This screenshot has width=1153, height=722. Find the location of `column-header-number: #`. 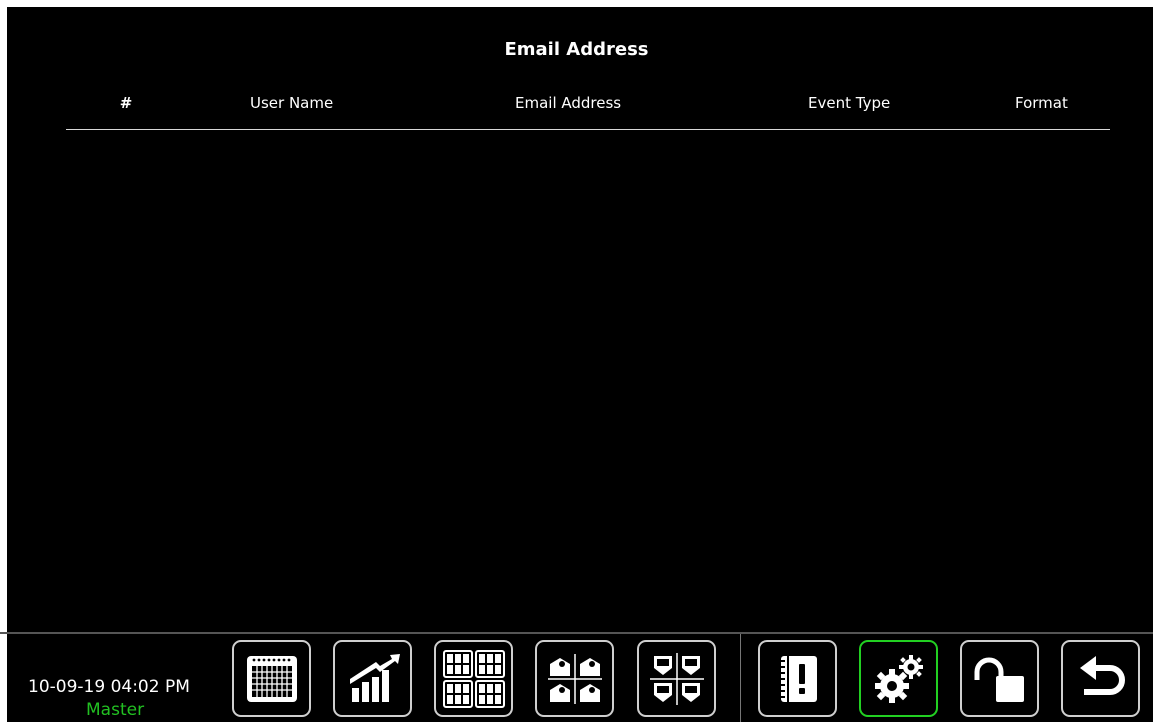

column-header-number: # is located at coordinates (126, 103).